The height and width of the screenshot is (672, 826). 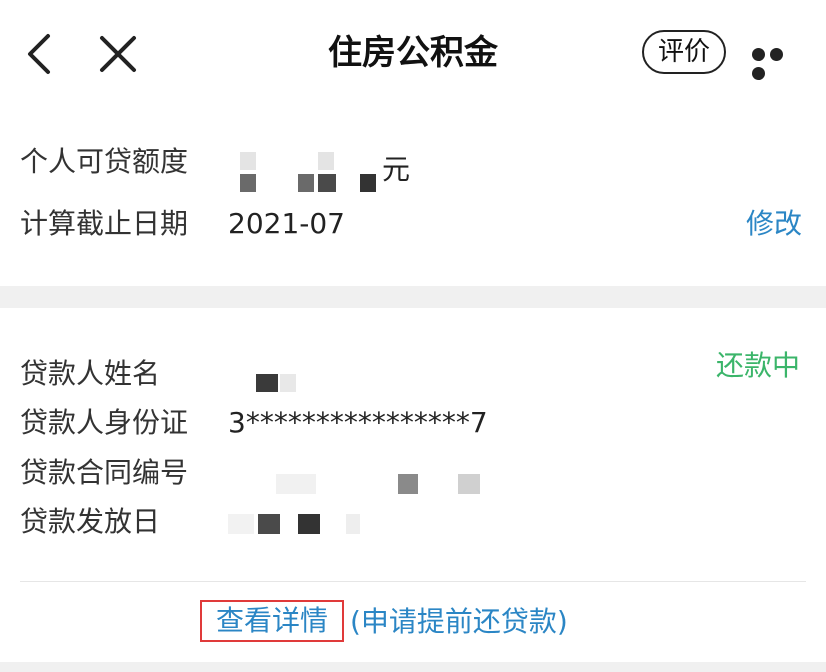 I want to click on bottom-divider, so click(x=413, y=667).